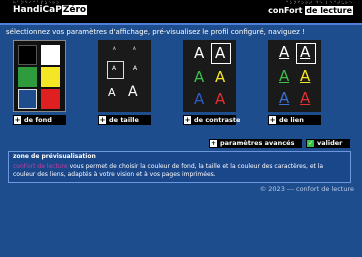 This screenshot has width=362, height=257. I want to click on swatch-red, so click(50, 99).